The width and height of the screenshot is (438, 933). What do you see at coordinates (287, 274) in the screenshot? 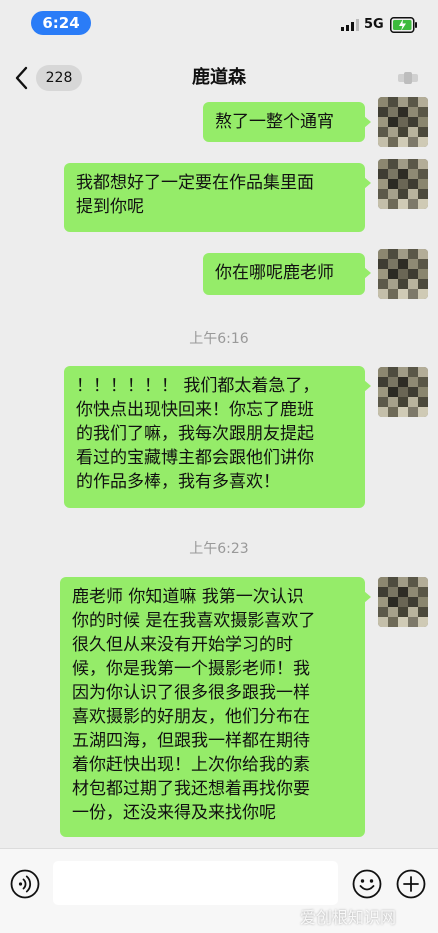
I see `message-bubble: 你在哪呢鹿老师` at bounding box center [287, 274].